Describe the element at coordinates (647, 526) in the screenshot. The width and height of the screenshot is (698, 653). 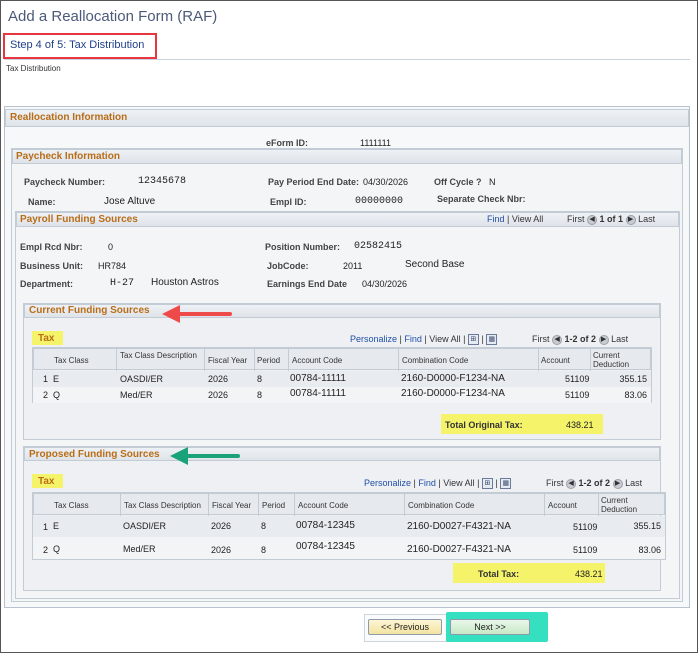
I see `cell-deduction: 355.15` at that location.